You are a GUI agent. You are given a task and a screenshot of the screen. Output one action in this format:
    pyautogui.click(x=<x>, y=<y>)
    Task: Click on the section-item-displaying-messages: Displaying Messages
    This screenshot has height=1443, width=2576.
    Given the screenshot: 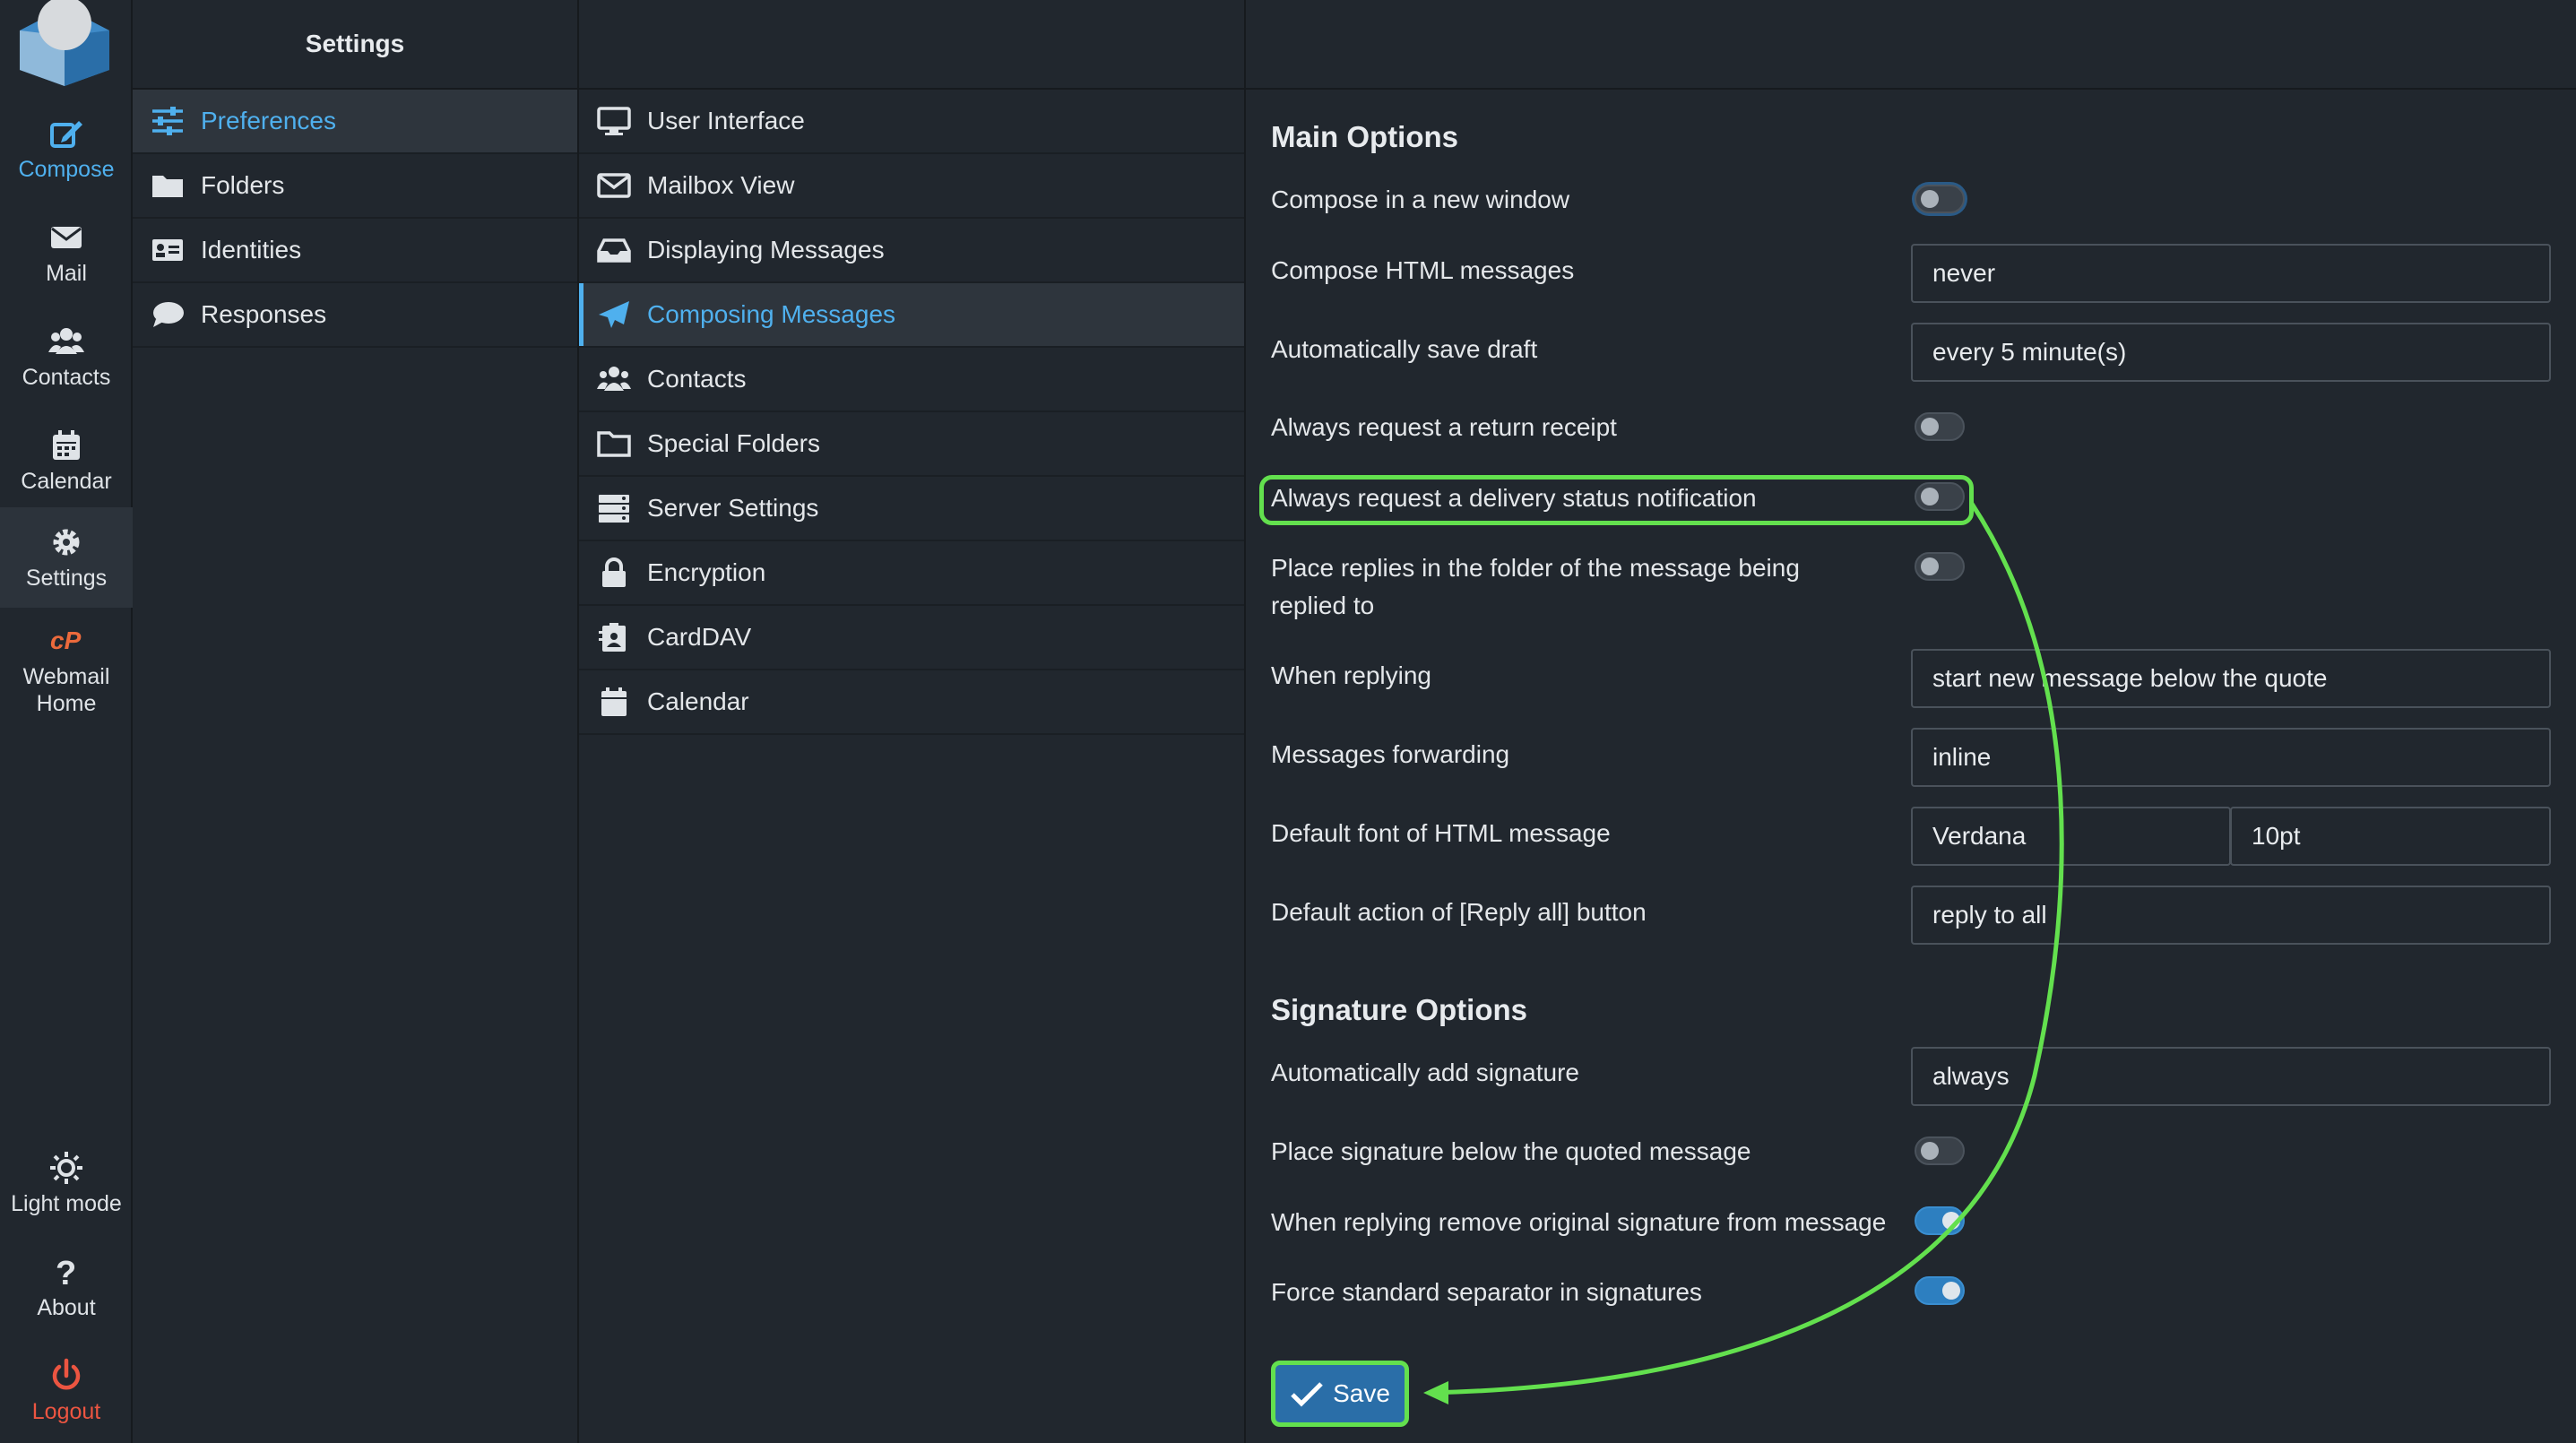 What is the action you would take?
    pyautogui.click(x=911, y=251)
    